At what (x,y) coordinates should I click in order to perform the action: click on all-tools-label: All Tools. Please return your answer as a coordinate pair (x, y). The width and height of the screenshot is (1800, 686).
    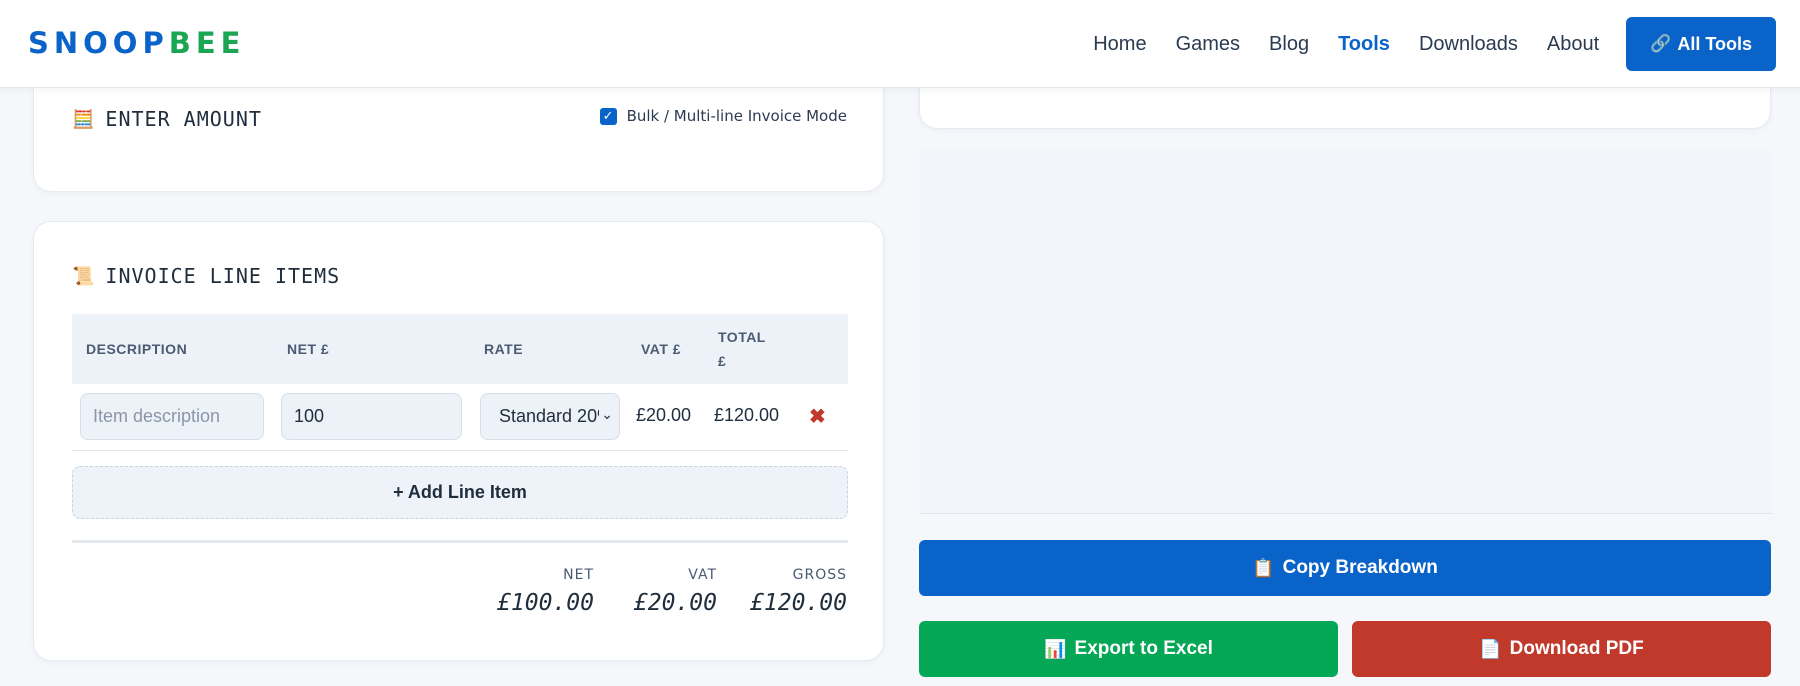
    Looking at the image, I should click on (1714, 43).